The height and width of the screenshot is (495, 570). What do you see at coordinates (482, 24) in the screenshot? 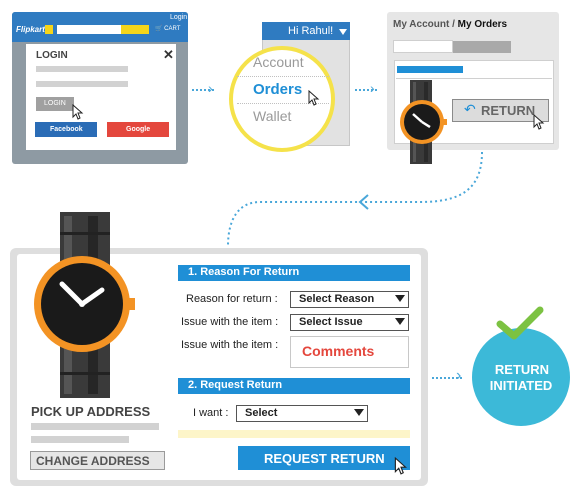
I see `breadcrumb-orders: My Orders` at bounding box center [482, 24].